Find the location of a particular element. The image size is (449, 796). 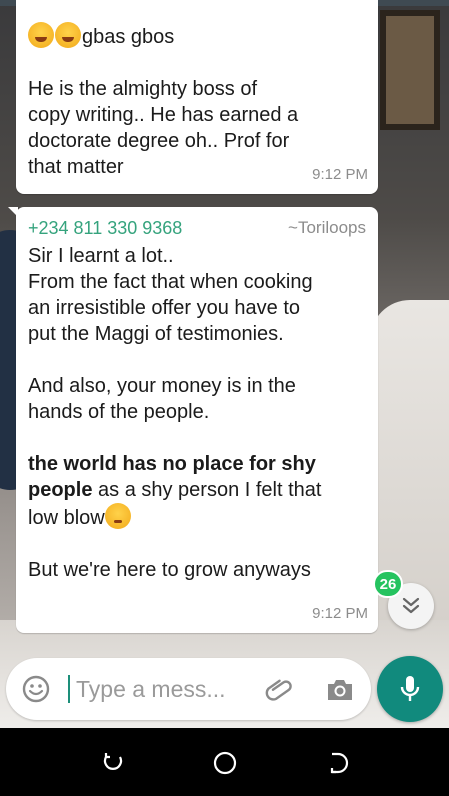

sender-header: +234 811 330 9368 ~Toriloops is located at coordinates (197, 228).